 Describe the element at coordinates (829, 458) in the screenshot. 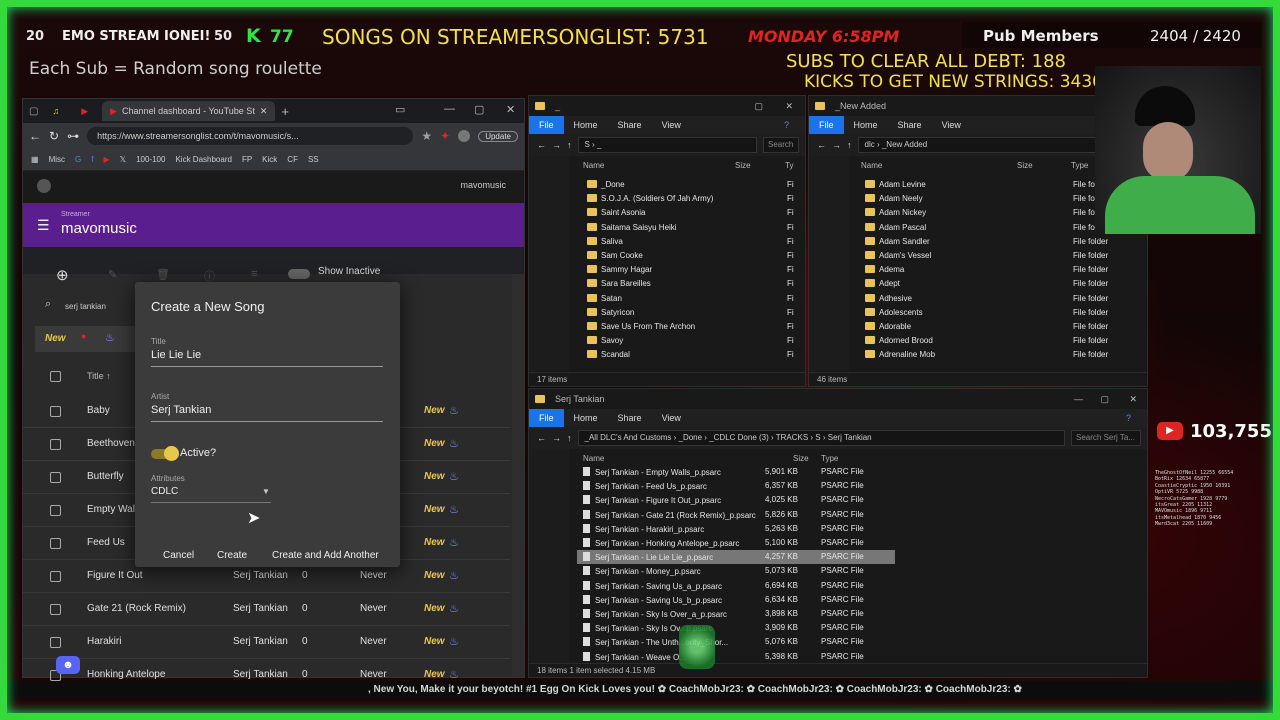

I see `explorer3-col-type: Type` at that location.